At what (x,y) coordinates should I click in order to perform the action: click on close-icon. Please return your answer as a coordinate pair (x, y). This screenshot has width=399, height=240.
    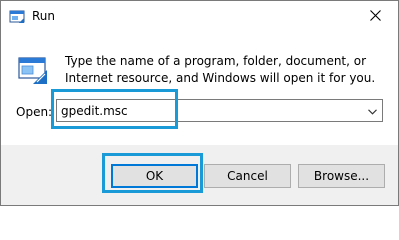
    Looking at the image, I should click on (375, 16).